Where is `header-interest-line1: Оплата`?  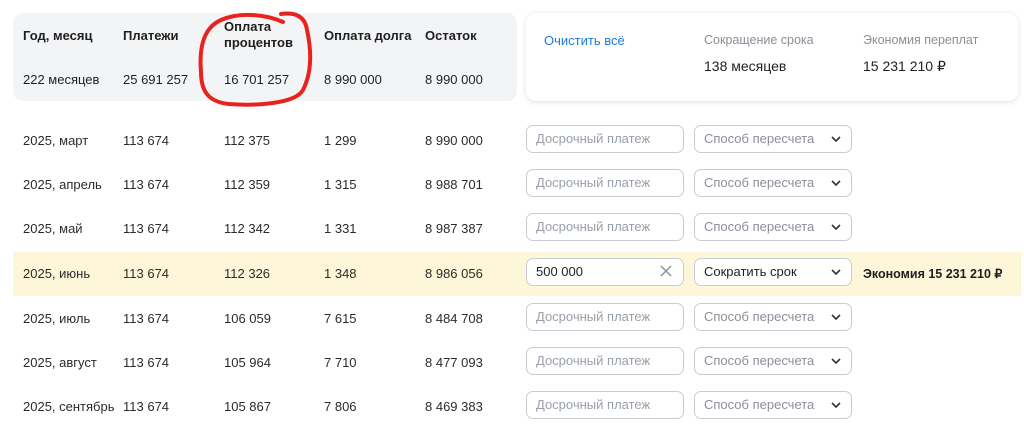 header-interest-line1: Оплата is located at coordinates (248, 26).